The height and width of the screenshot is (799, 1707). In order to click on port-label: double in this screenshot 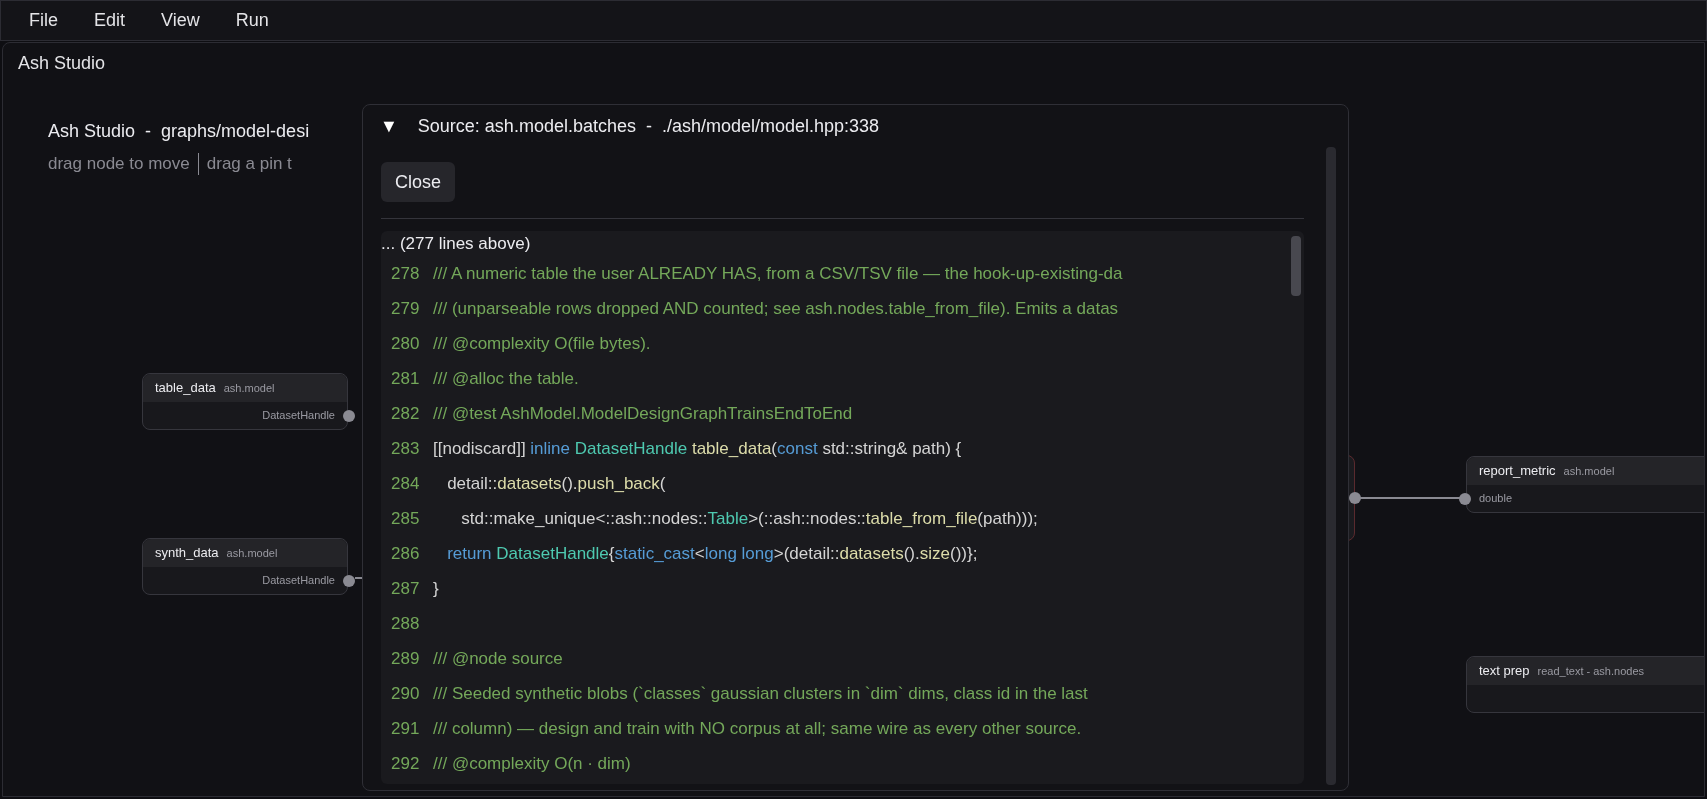, I will do `click(1496, 499)`.